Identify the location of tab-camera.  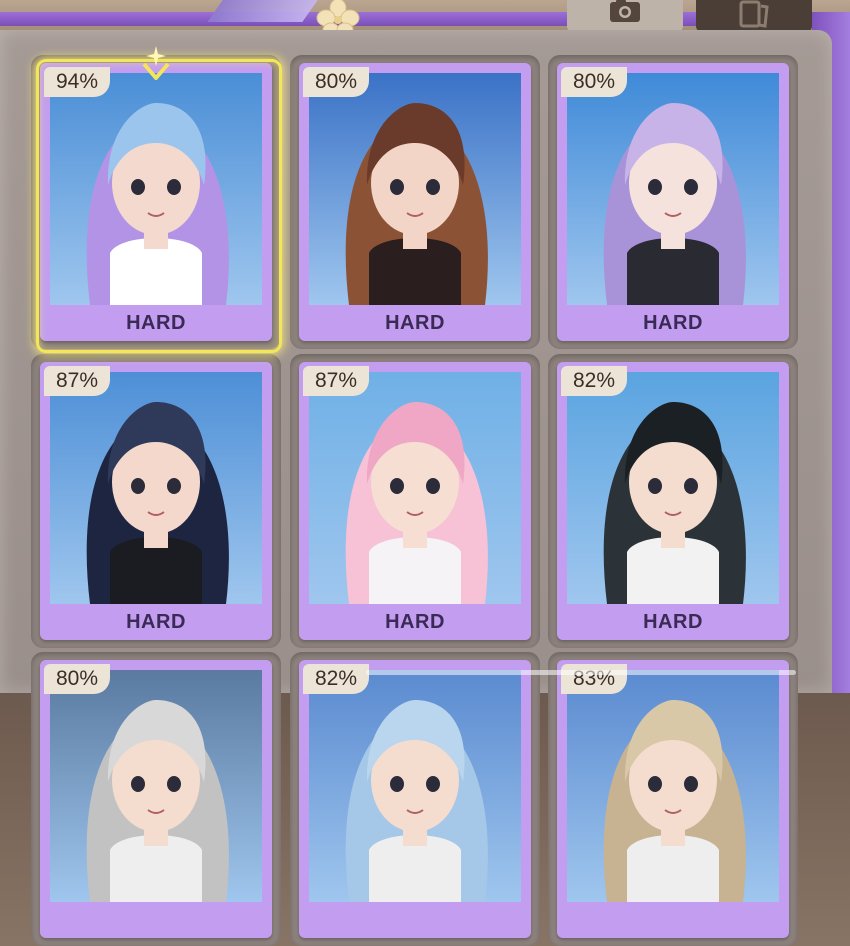
(625, 16).